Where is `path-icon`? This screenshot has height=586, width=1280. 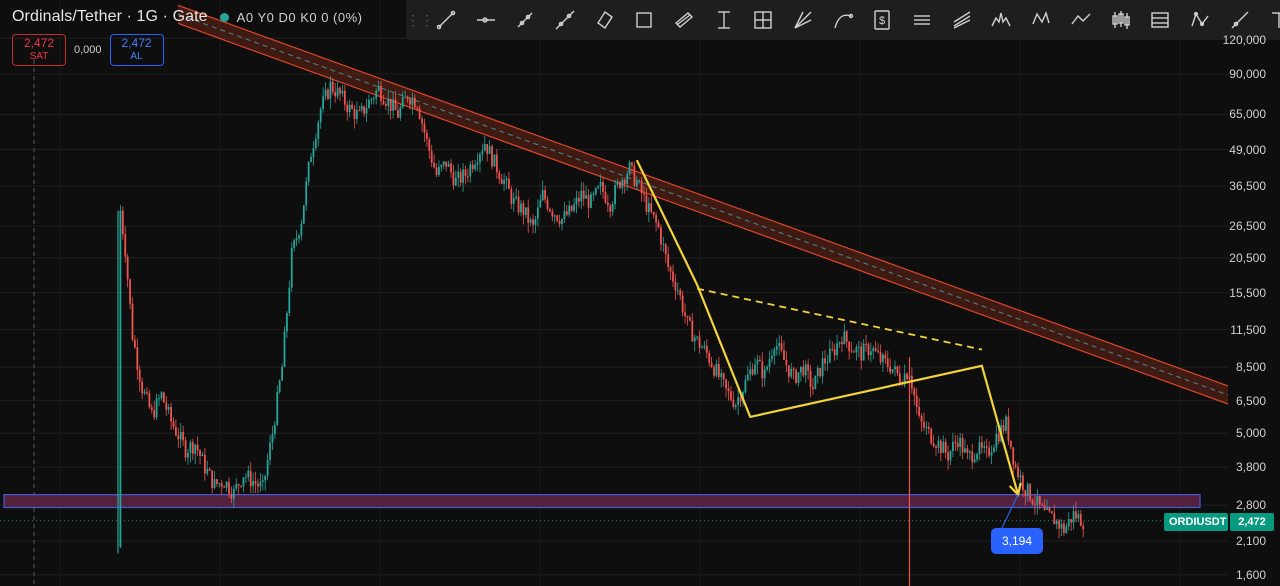 path-icon is located at coordinates (1081, 19).